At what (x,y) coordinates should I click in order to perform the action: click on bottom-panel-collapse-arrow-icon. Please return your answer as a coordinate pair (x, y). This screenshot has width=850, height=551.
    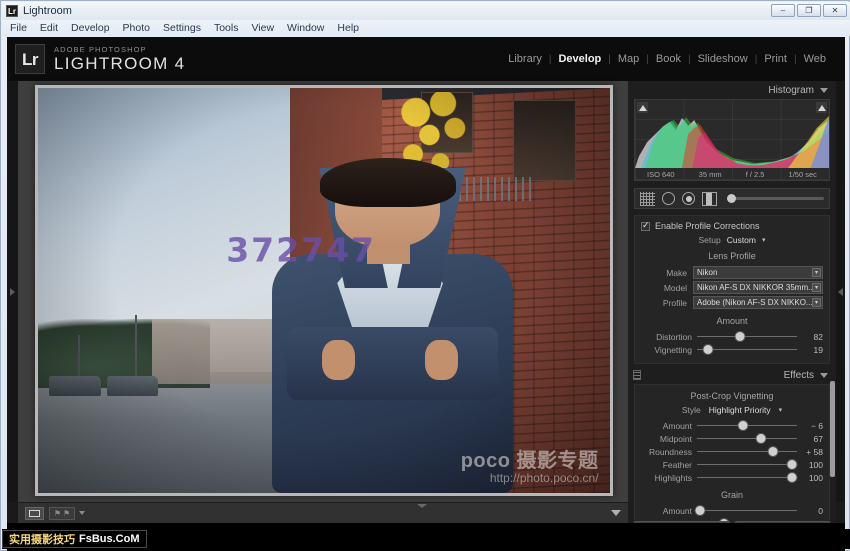
    Looking at the image, I should click on (422, 505).